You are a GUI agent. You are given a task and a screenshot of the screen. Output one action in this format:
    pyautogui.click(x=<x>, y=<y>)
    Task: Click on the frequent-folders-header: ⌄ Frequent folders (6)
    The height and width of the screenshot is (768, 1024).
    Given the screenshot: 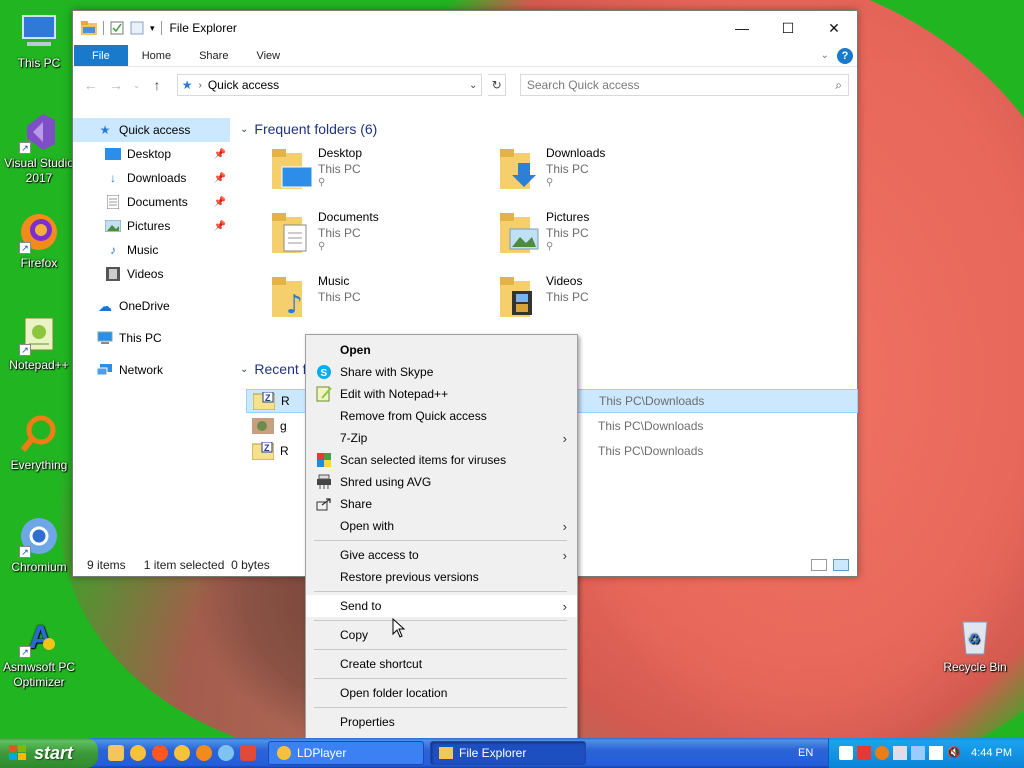 What is the action you would take?
    pyautogui.click(x=548, y=129)
    